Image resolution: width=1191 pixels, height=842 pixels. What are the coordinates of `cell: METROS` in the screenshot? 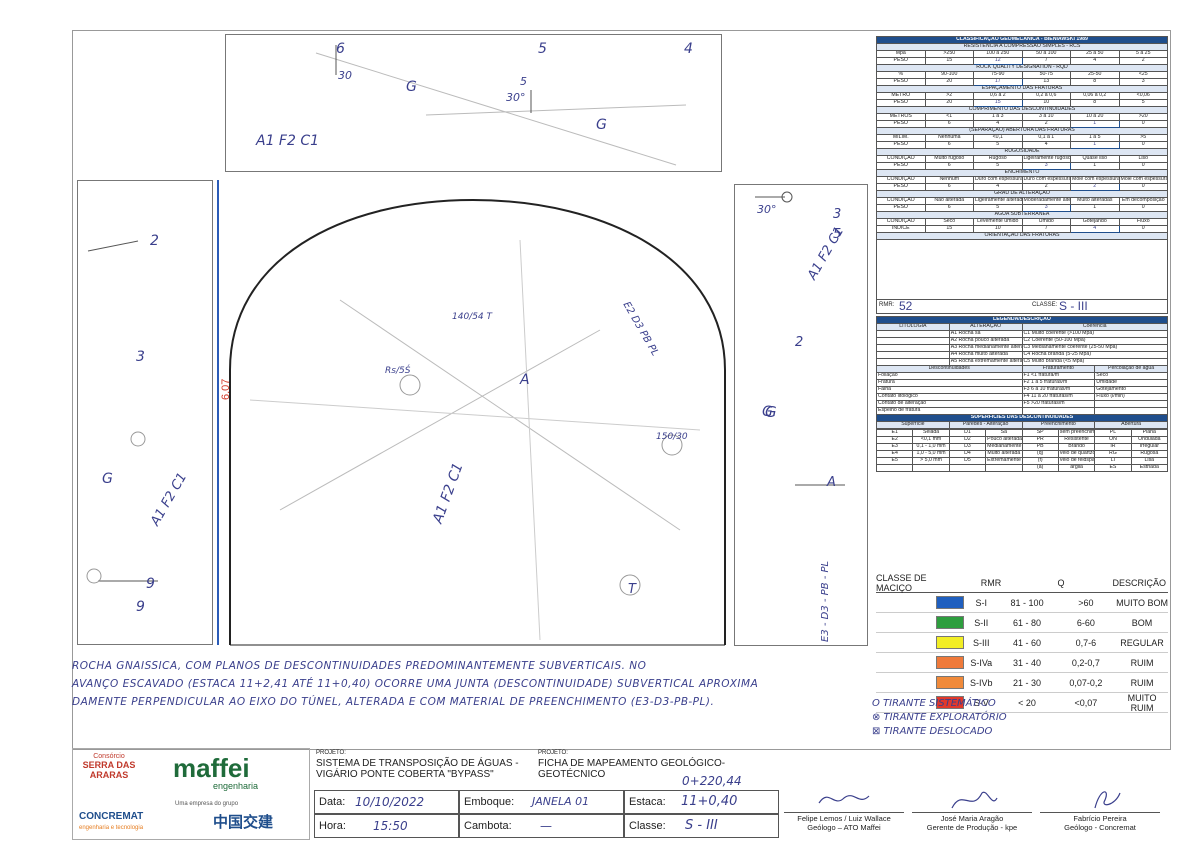 It's located at (901, 116).